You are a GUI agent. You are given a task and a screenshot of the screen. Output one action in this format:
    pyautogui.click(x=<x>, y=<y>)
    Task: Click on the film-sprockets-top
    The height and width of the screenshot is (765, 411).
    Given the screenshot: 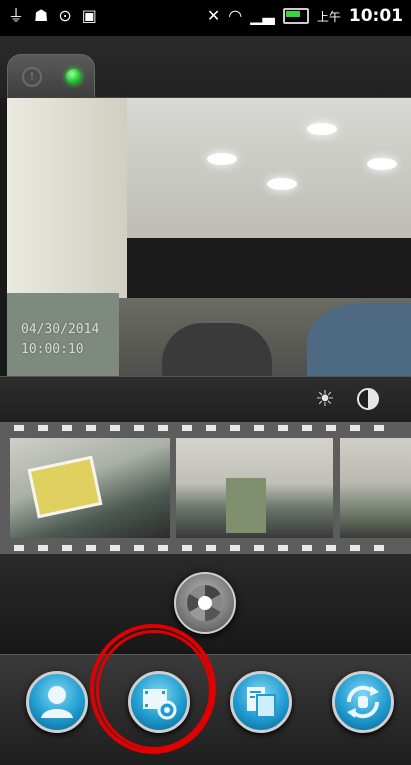 What is the action you would take?
    pyautogui.click(x=205, y=428)
    